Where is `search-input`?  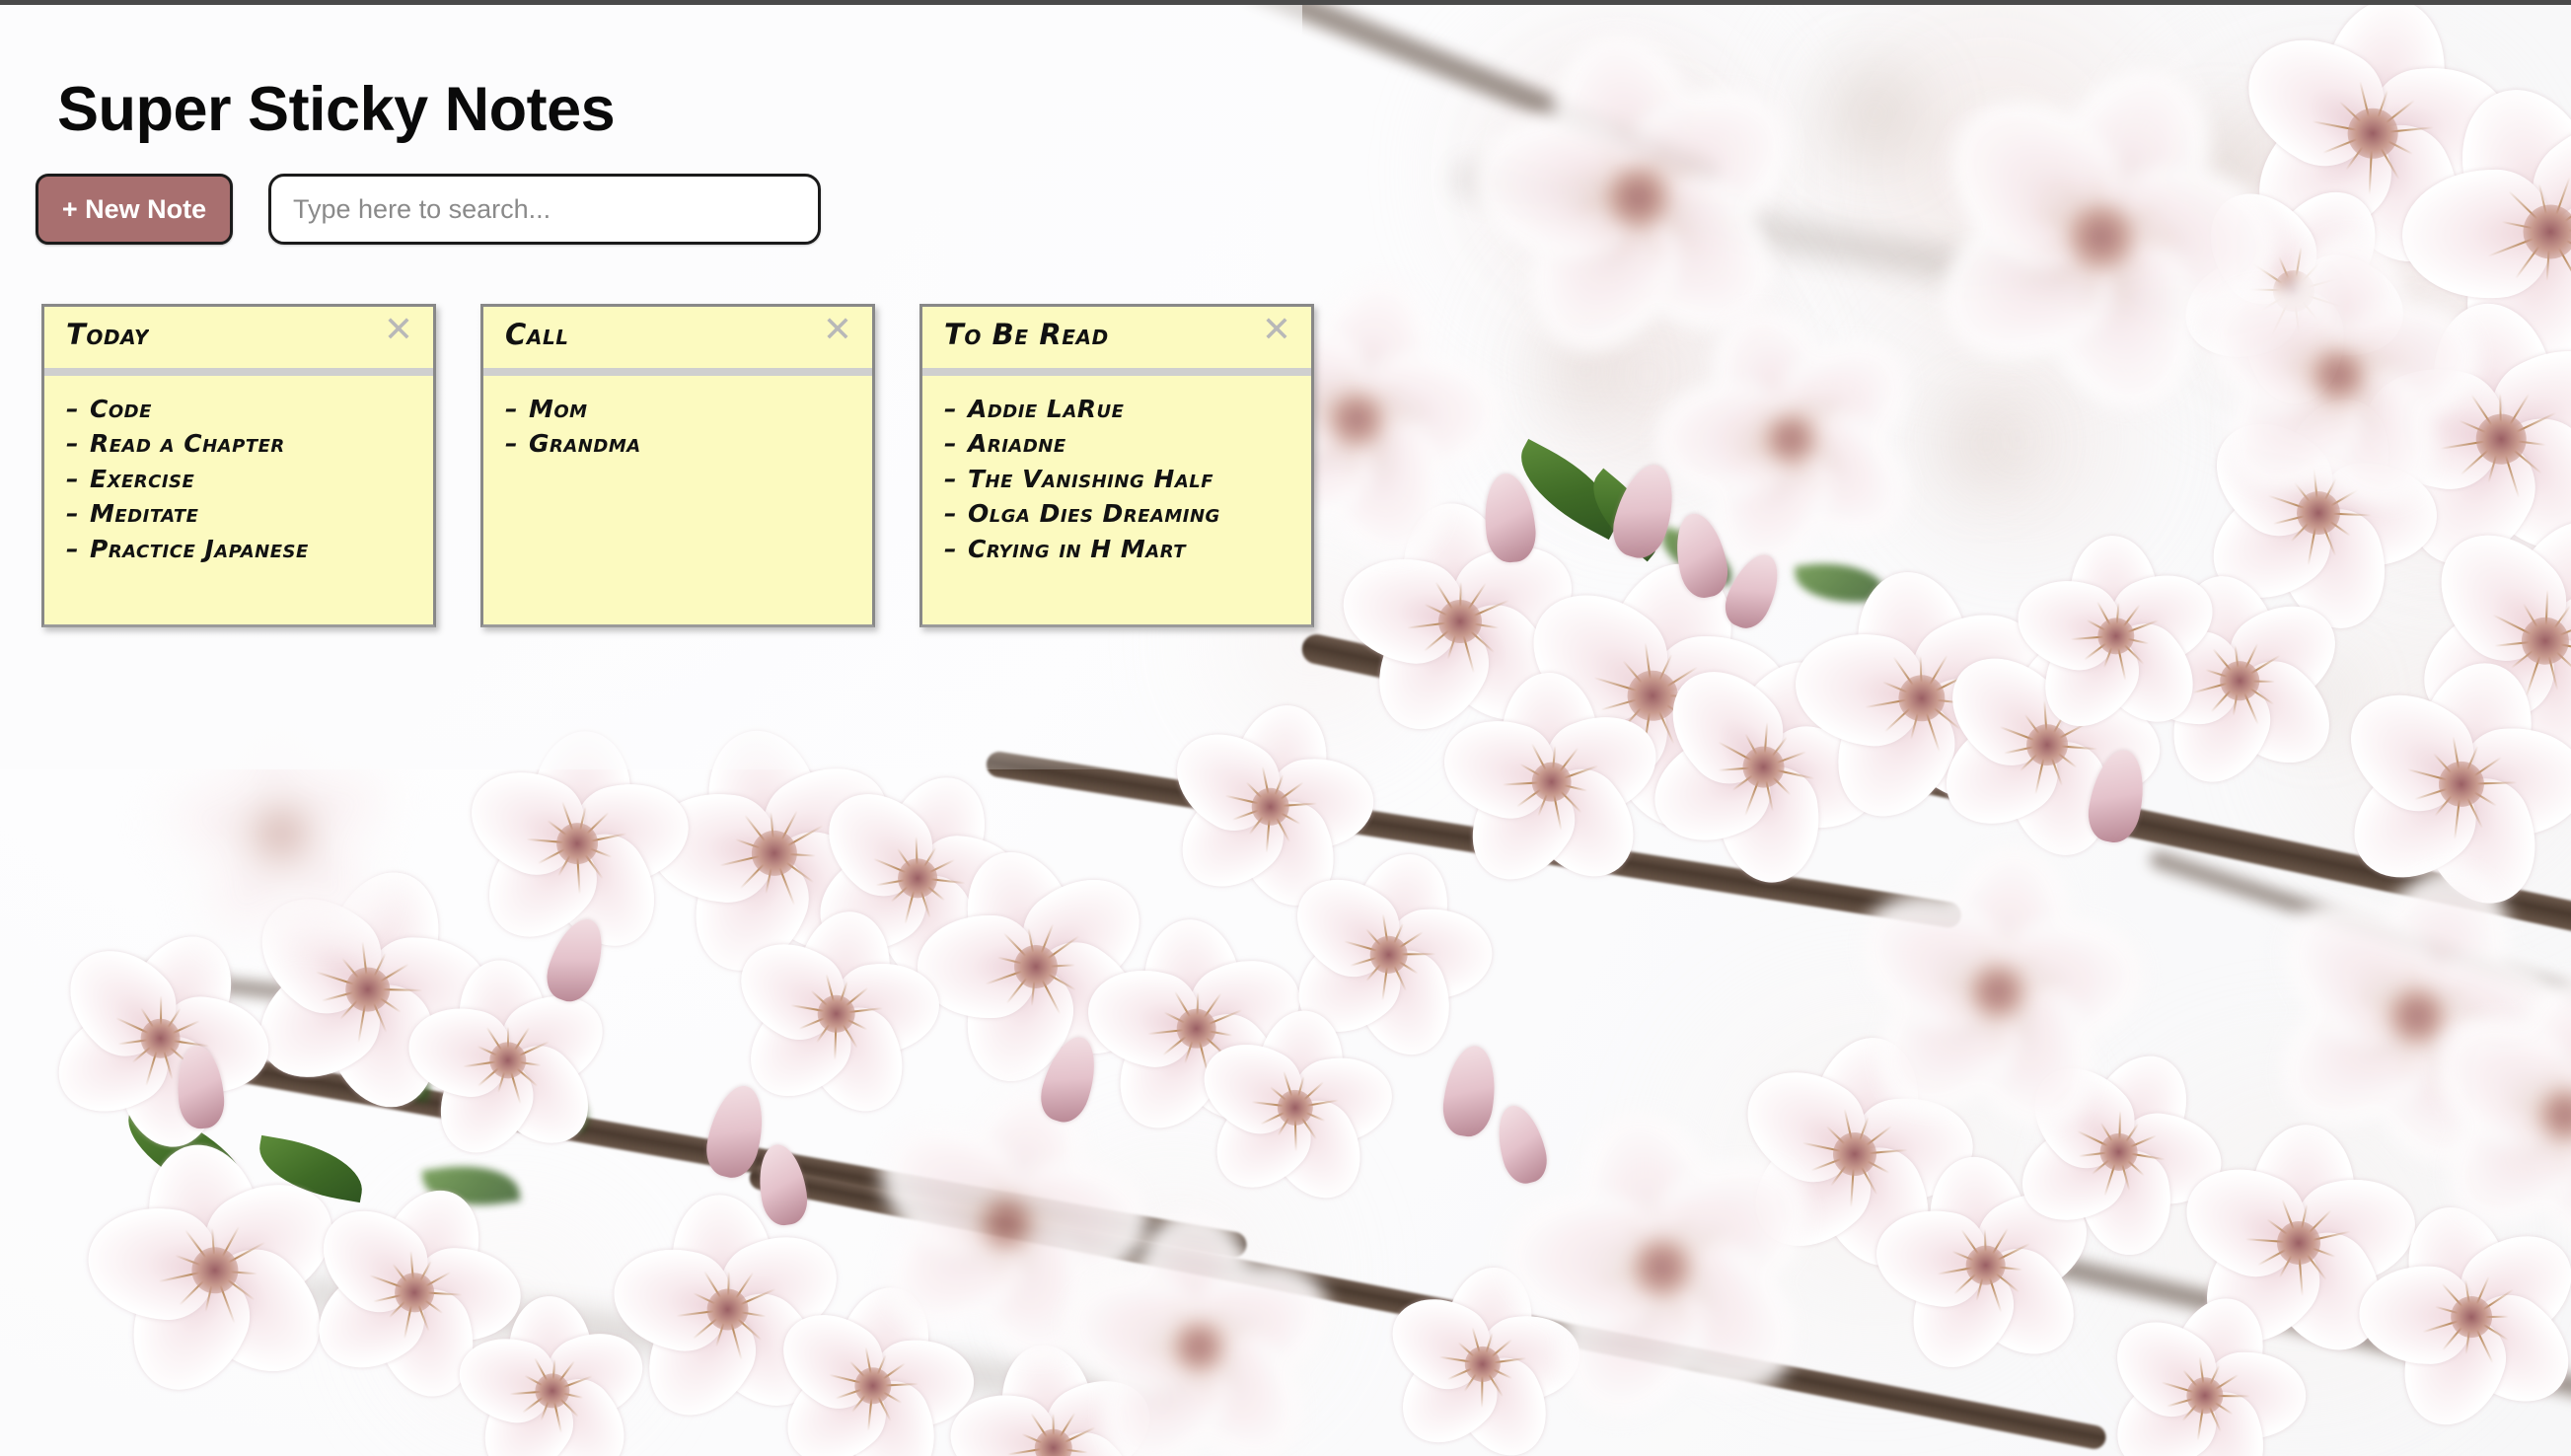 search-input is located at coordinates (544, 209).